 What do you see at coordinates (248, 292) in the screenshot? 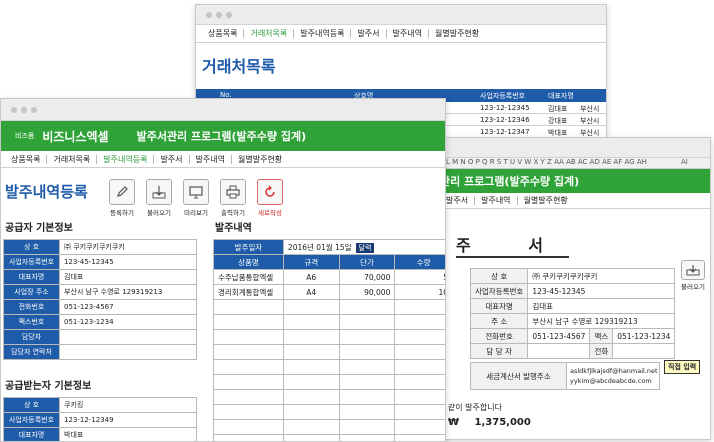
I see `order-cell-name: 경리회계통합엑셀` at bounding box center [248, 292].